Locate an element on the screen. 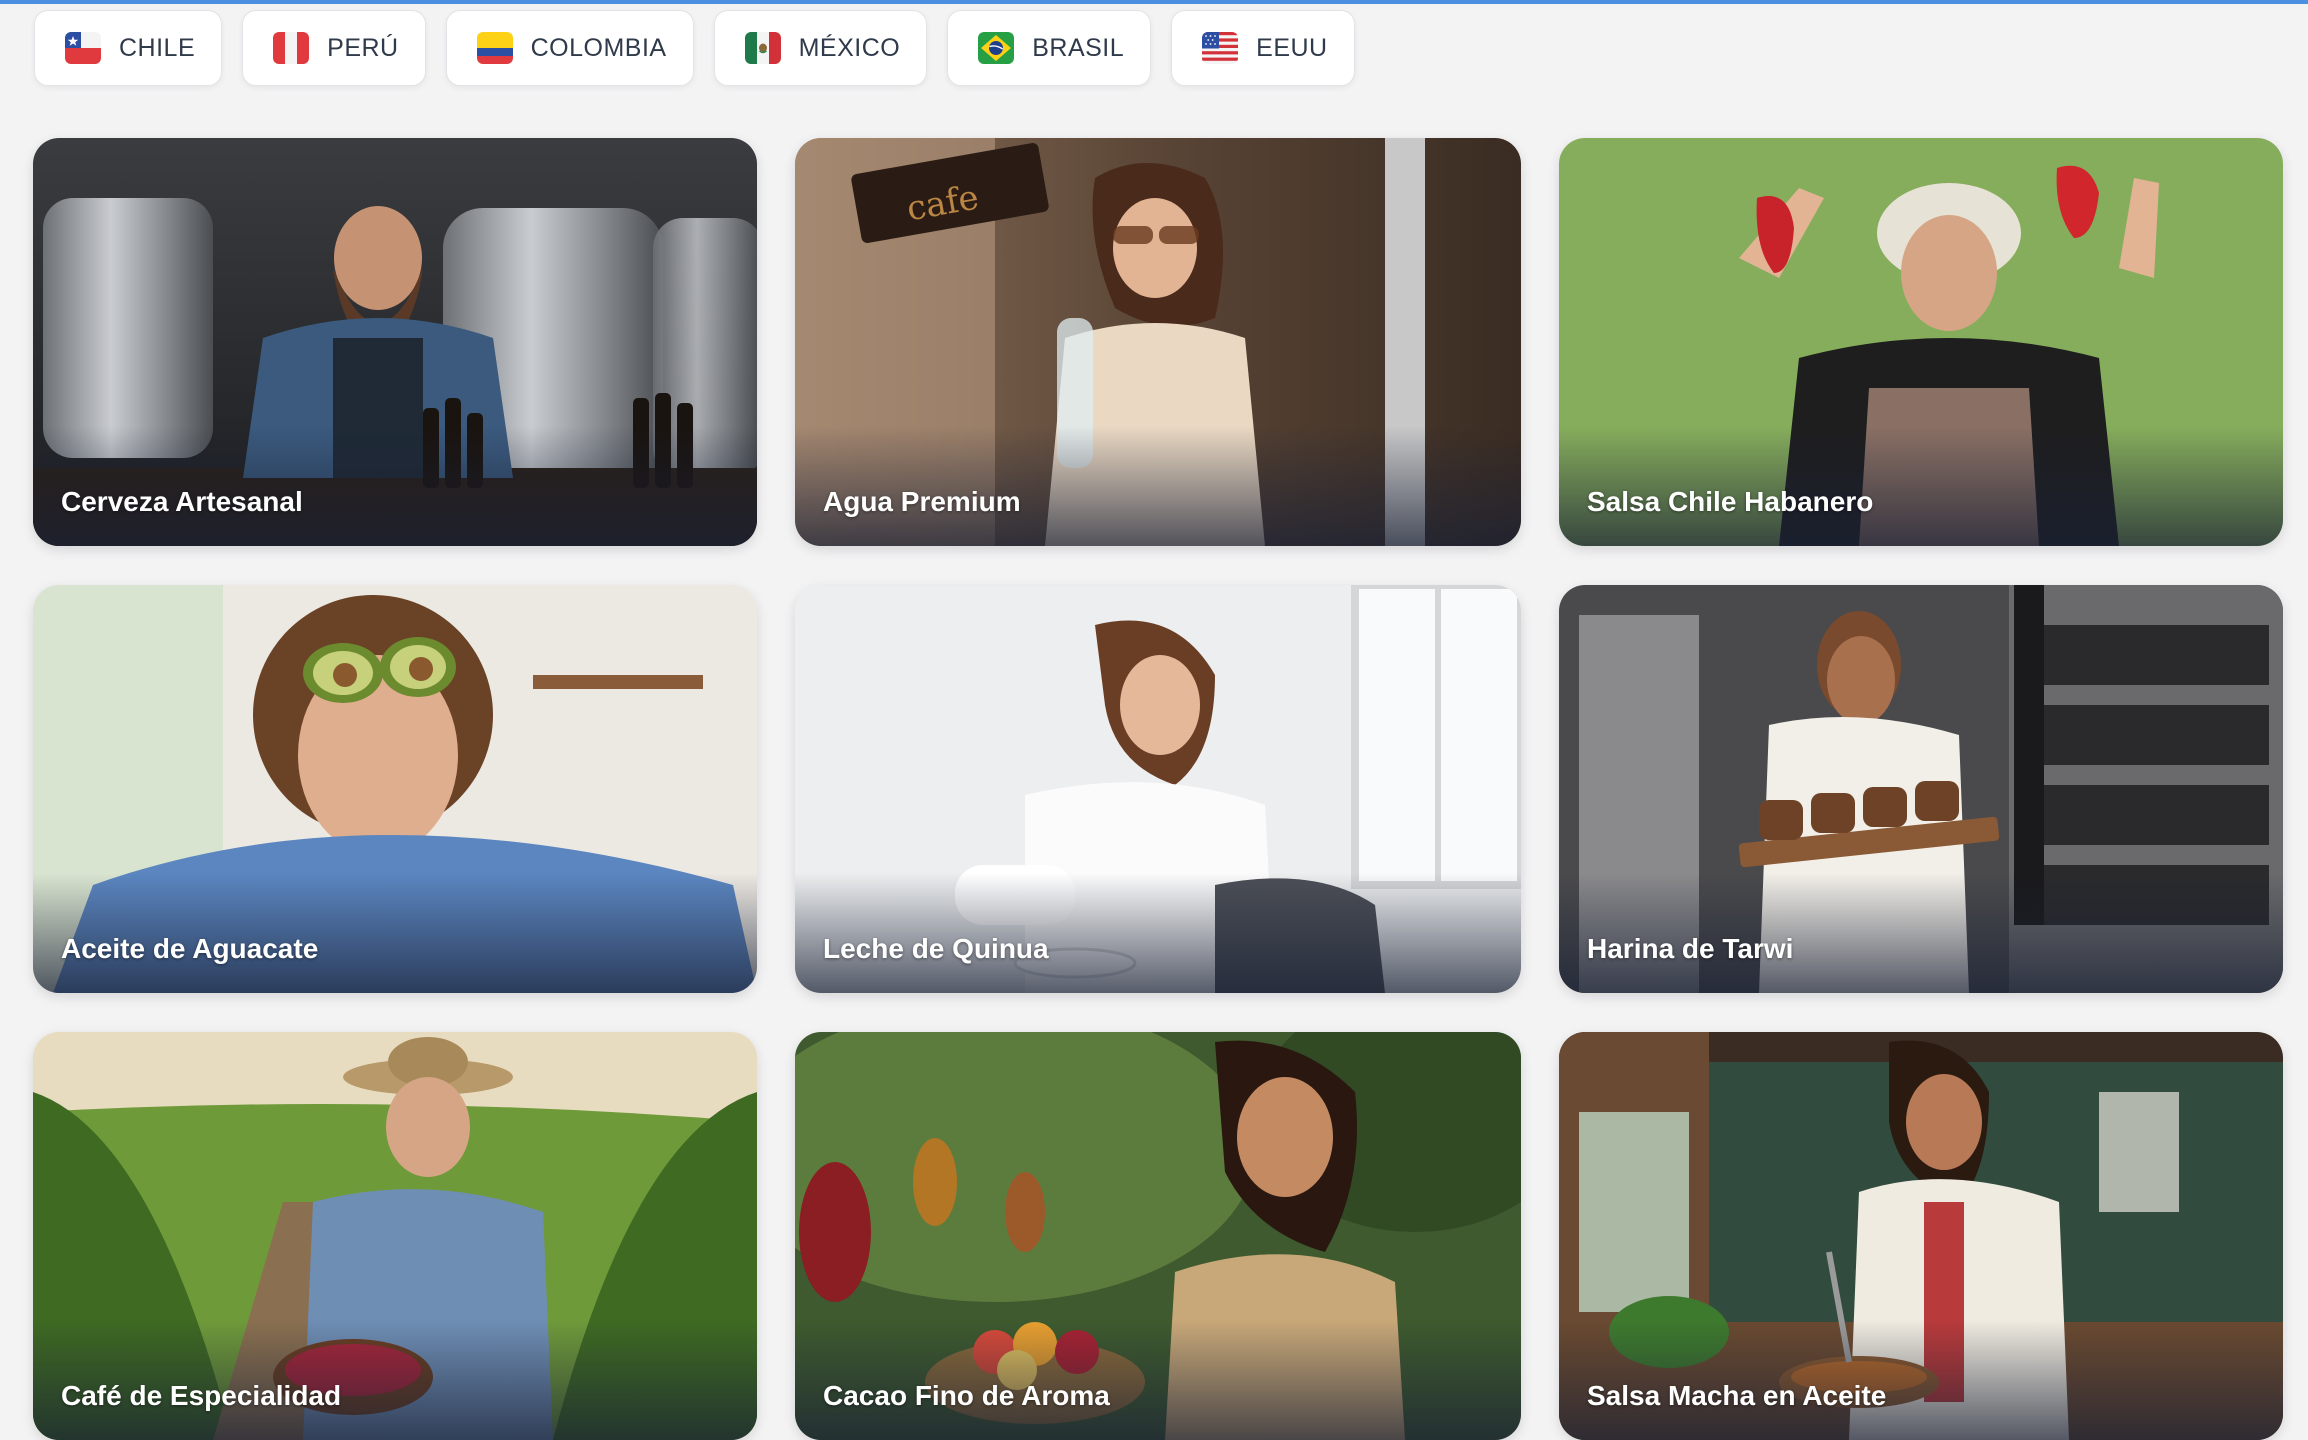  product-title: Aceite de Aguacate is located at coordinates (190, 948).